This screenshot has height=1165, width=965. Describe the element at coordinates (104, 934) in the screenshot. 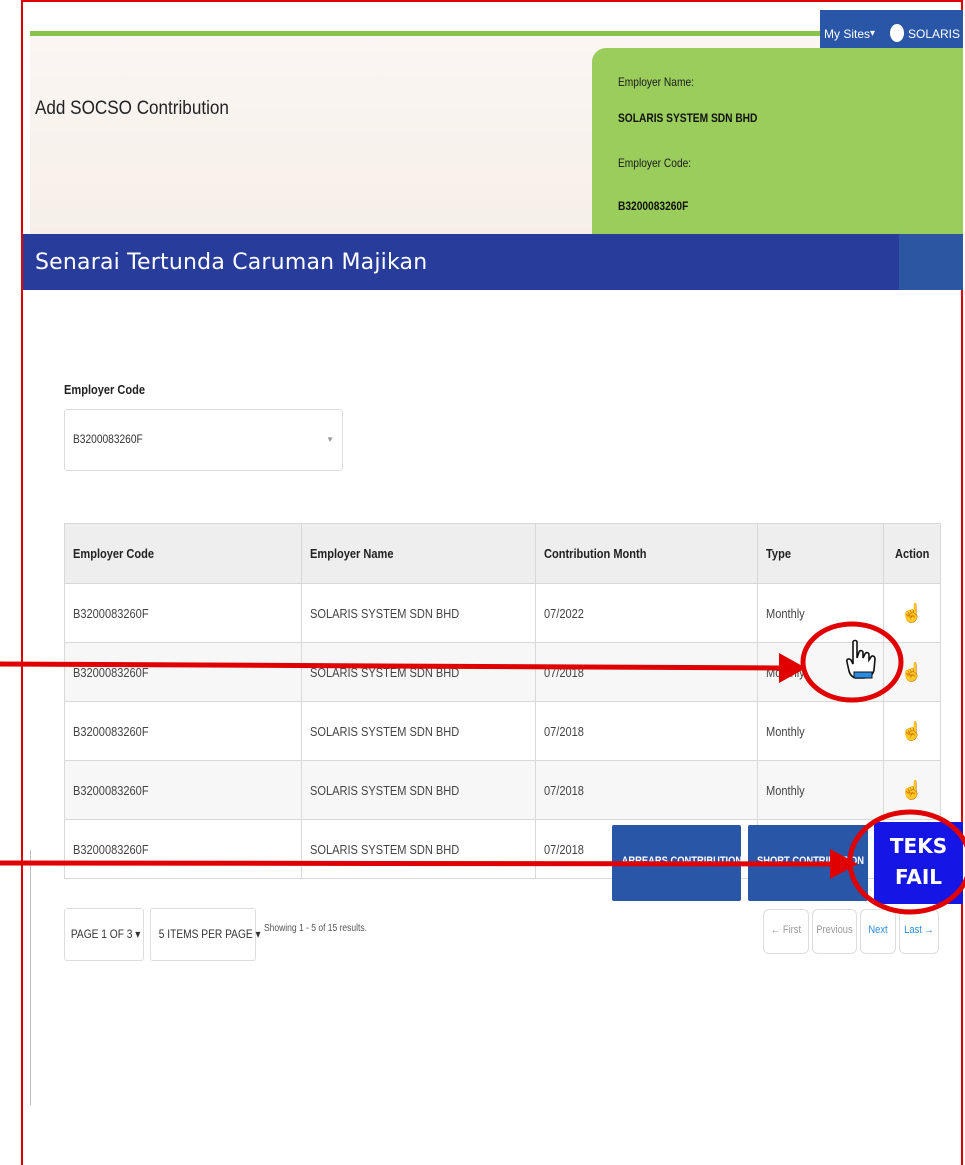

I see `page-select-dropdown: PAGE 1 OF 3 ▾` at that location.